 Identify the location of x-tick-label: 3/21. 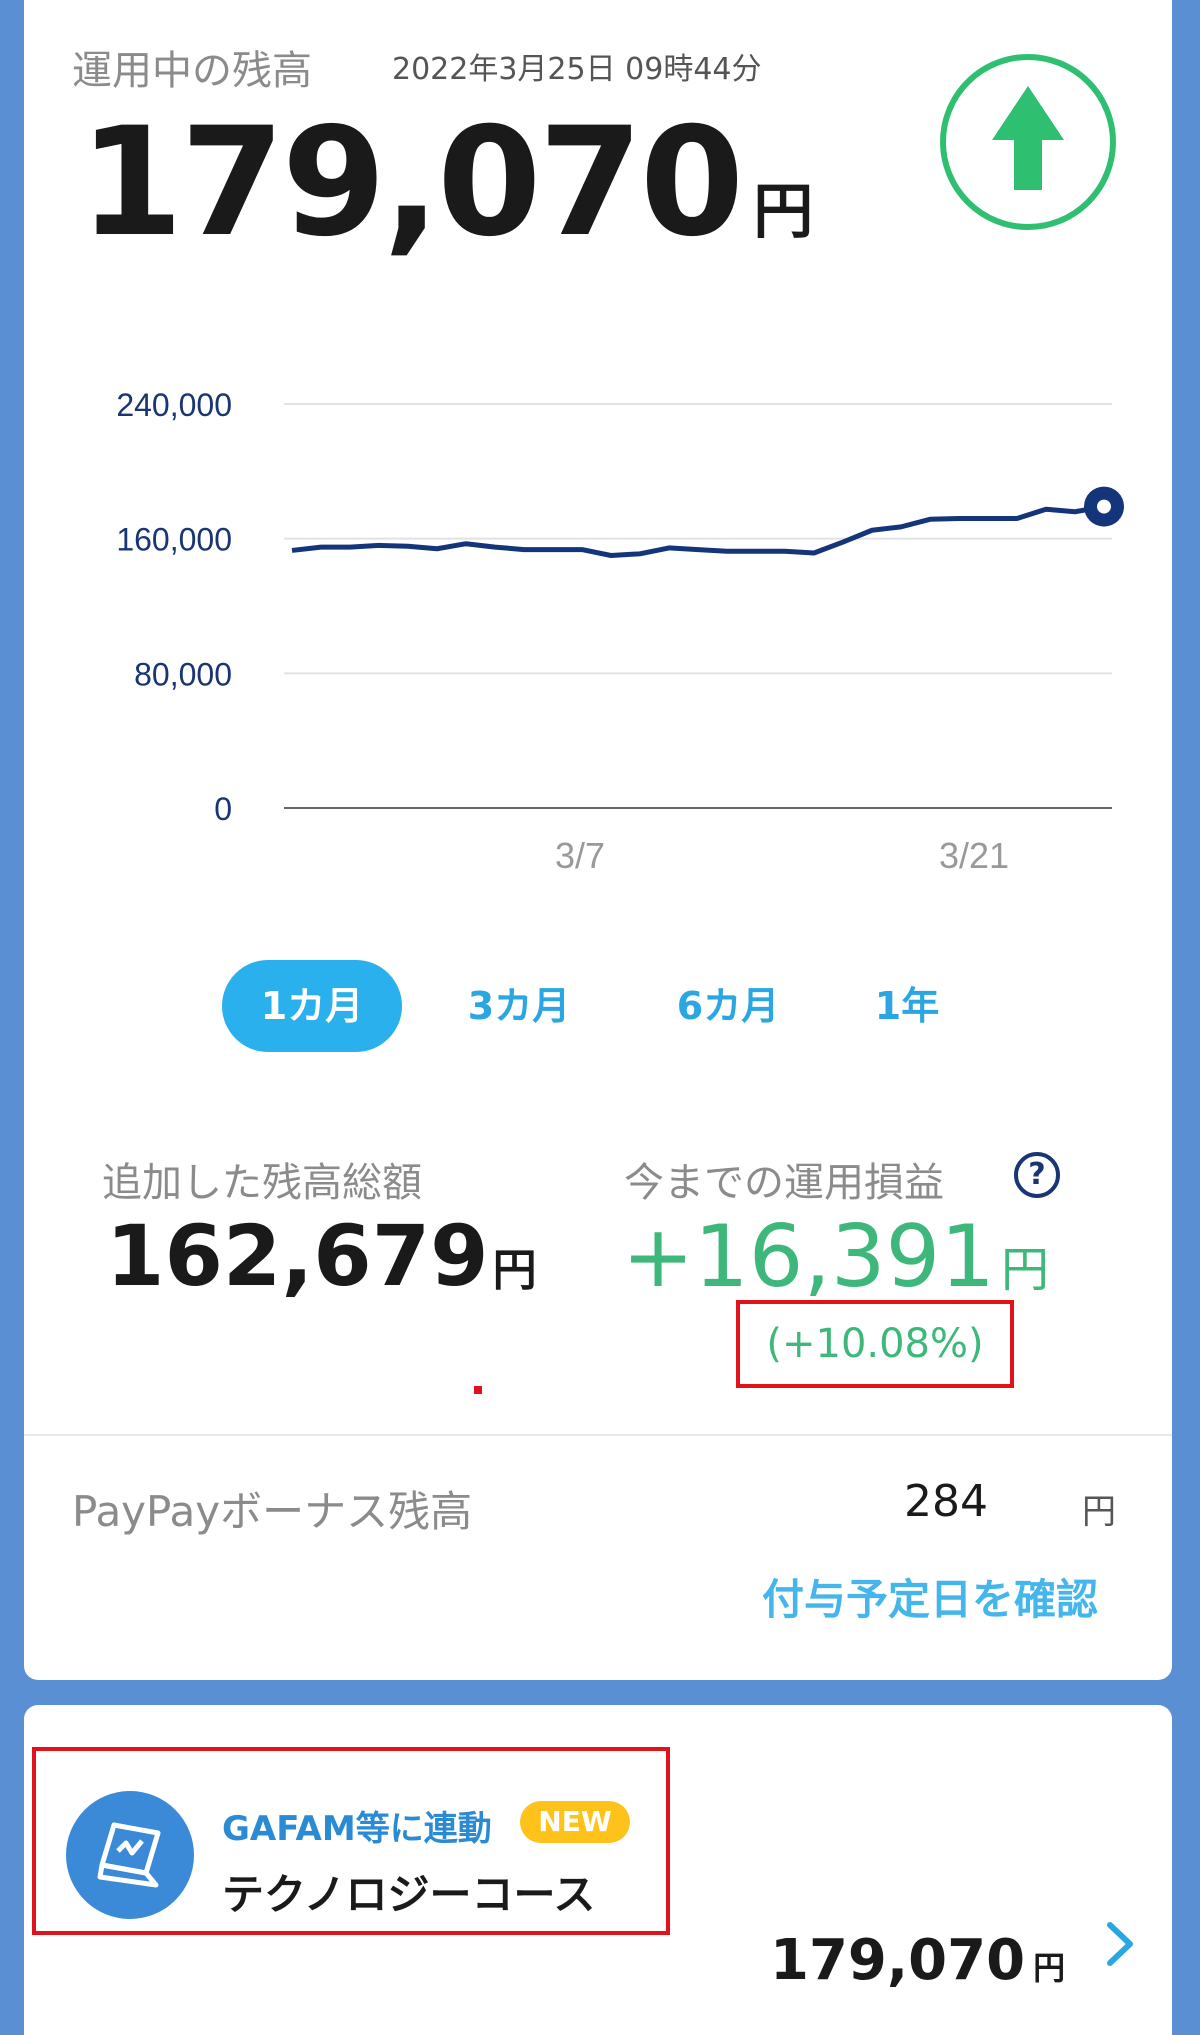
(974, 855).